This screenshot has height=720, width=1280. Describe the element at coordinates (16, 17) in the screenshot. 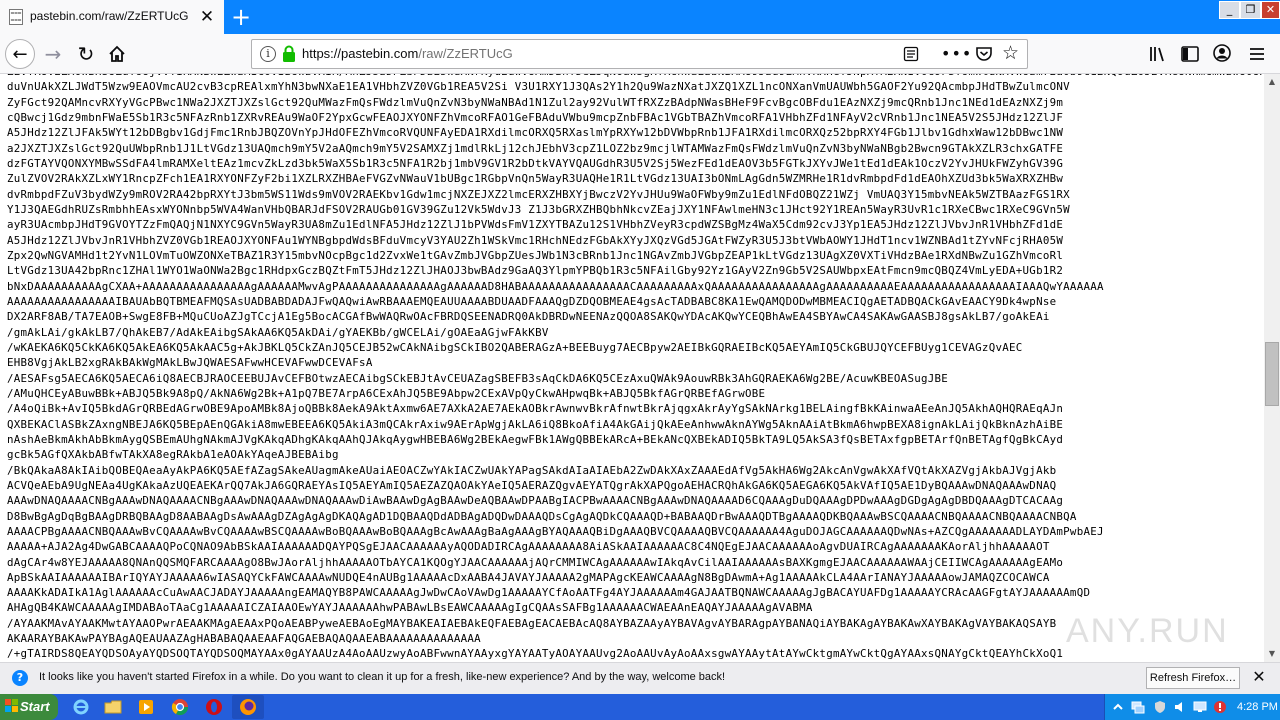

I see `pastebin-favicon-icon: === ===` at that location.